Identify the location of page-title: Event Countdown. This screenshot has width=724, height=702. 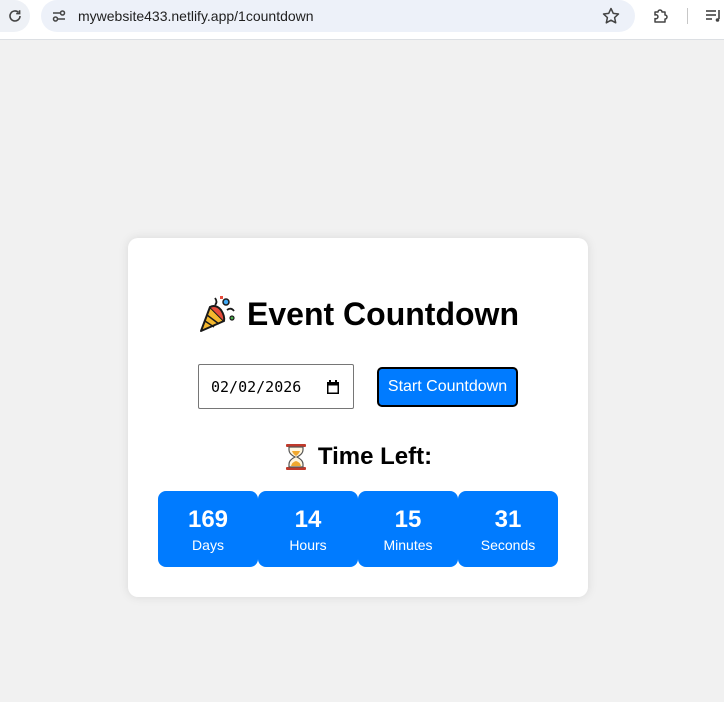
(383, 313).